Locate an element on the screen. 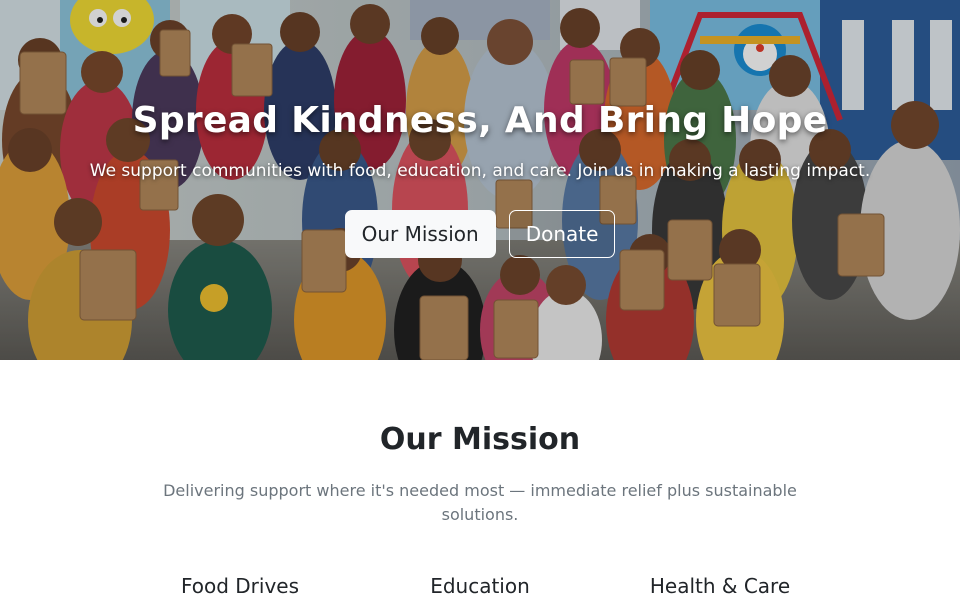  donate-button: Donate is located at coordinates (562, 234).